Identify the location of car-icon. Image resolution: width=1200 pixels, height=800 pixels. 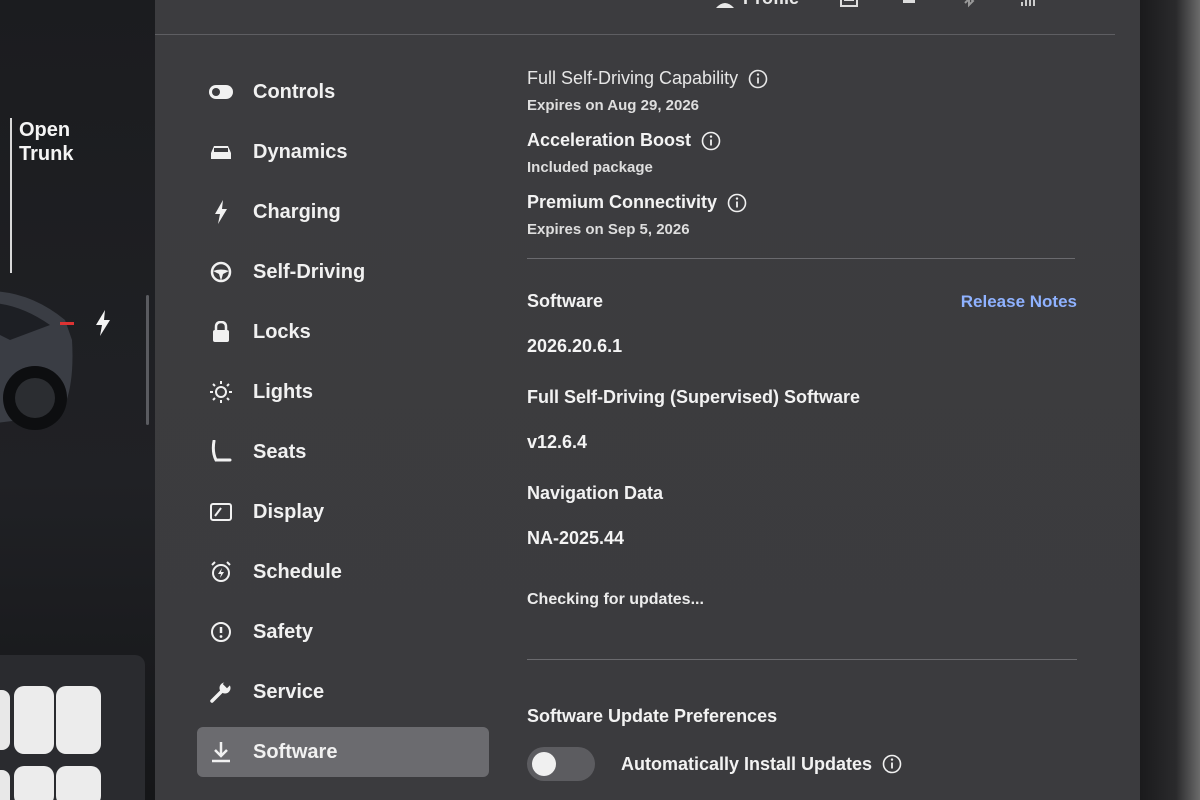
(221, 152).